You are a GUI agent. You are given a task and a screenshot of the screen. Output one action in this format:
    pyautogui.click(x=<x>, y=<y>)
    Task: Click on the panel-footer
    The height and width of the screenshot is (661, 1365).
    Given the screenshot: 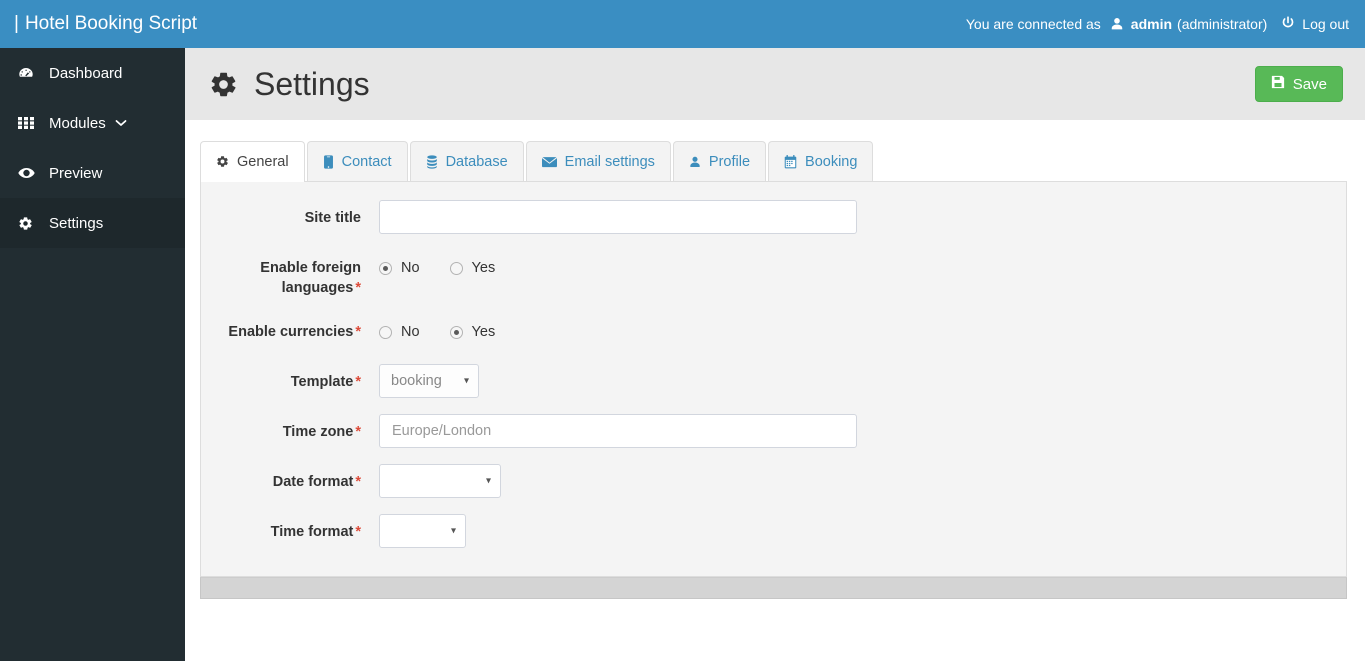 What is the action you would take?
    pyautogui.click(x=773, y=588)
    